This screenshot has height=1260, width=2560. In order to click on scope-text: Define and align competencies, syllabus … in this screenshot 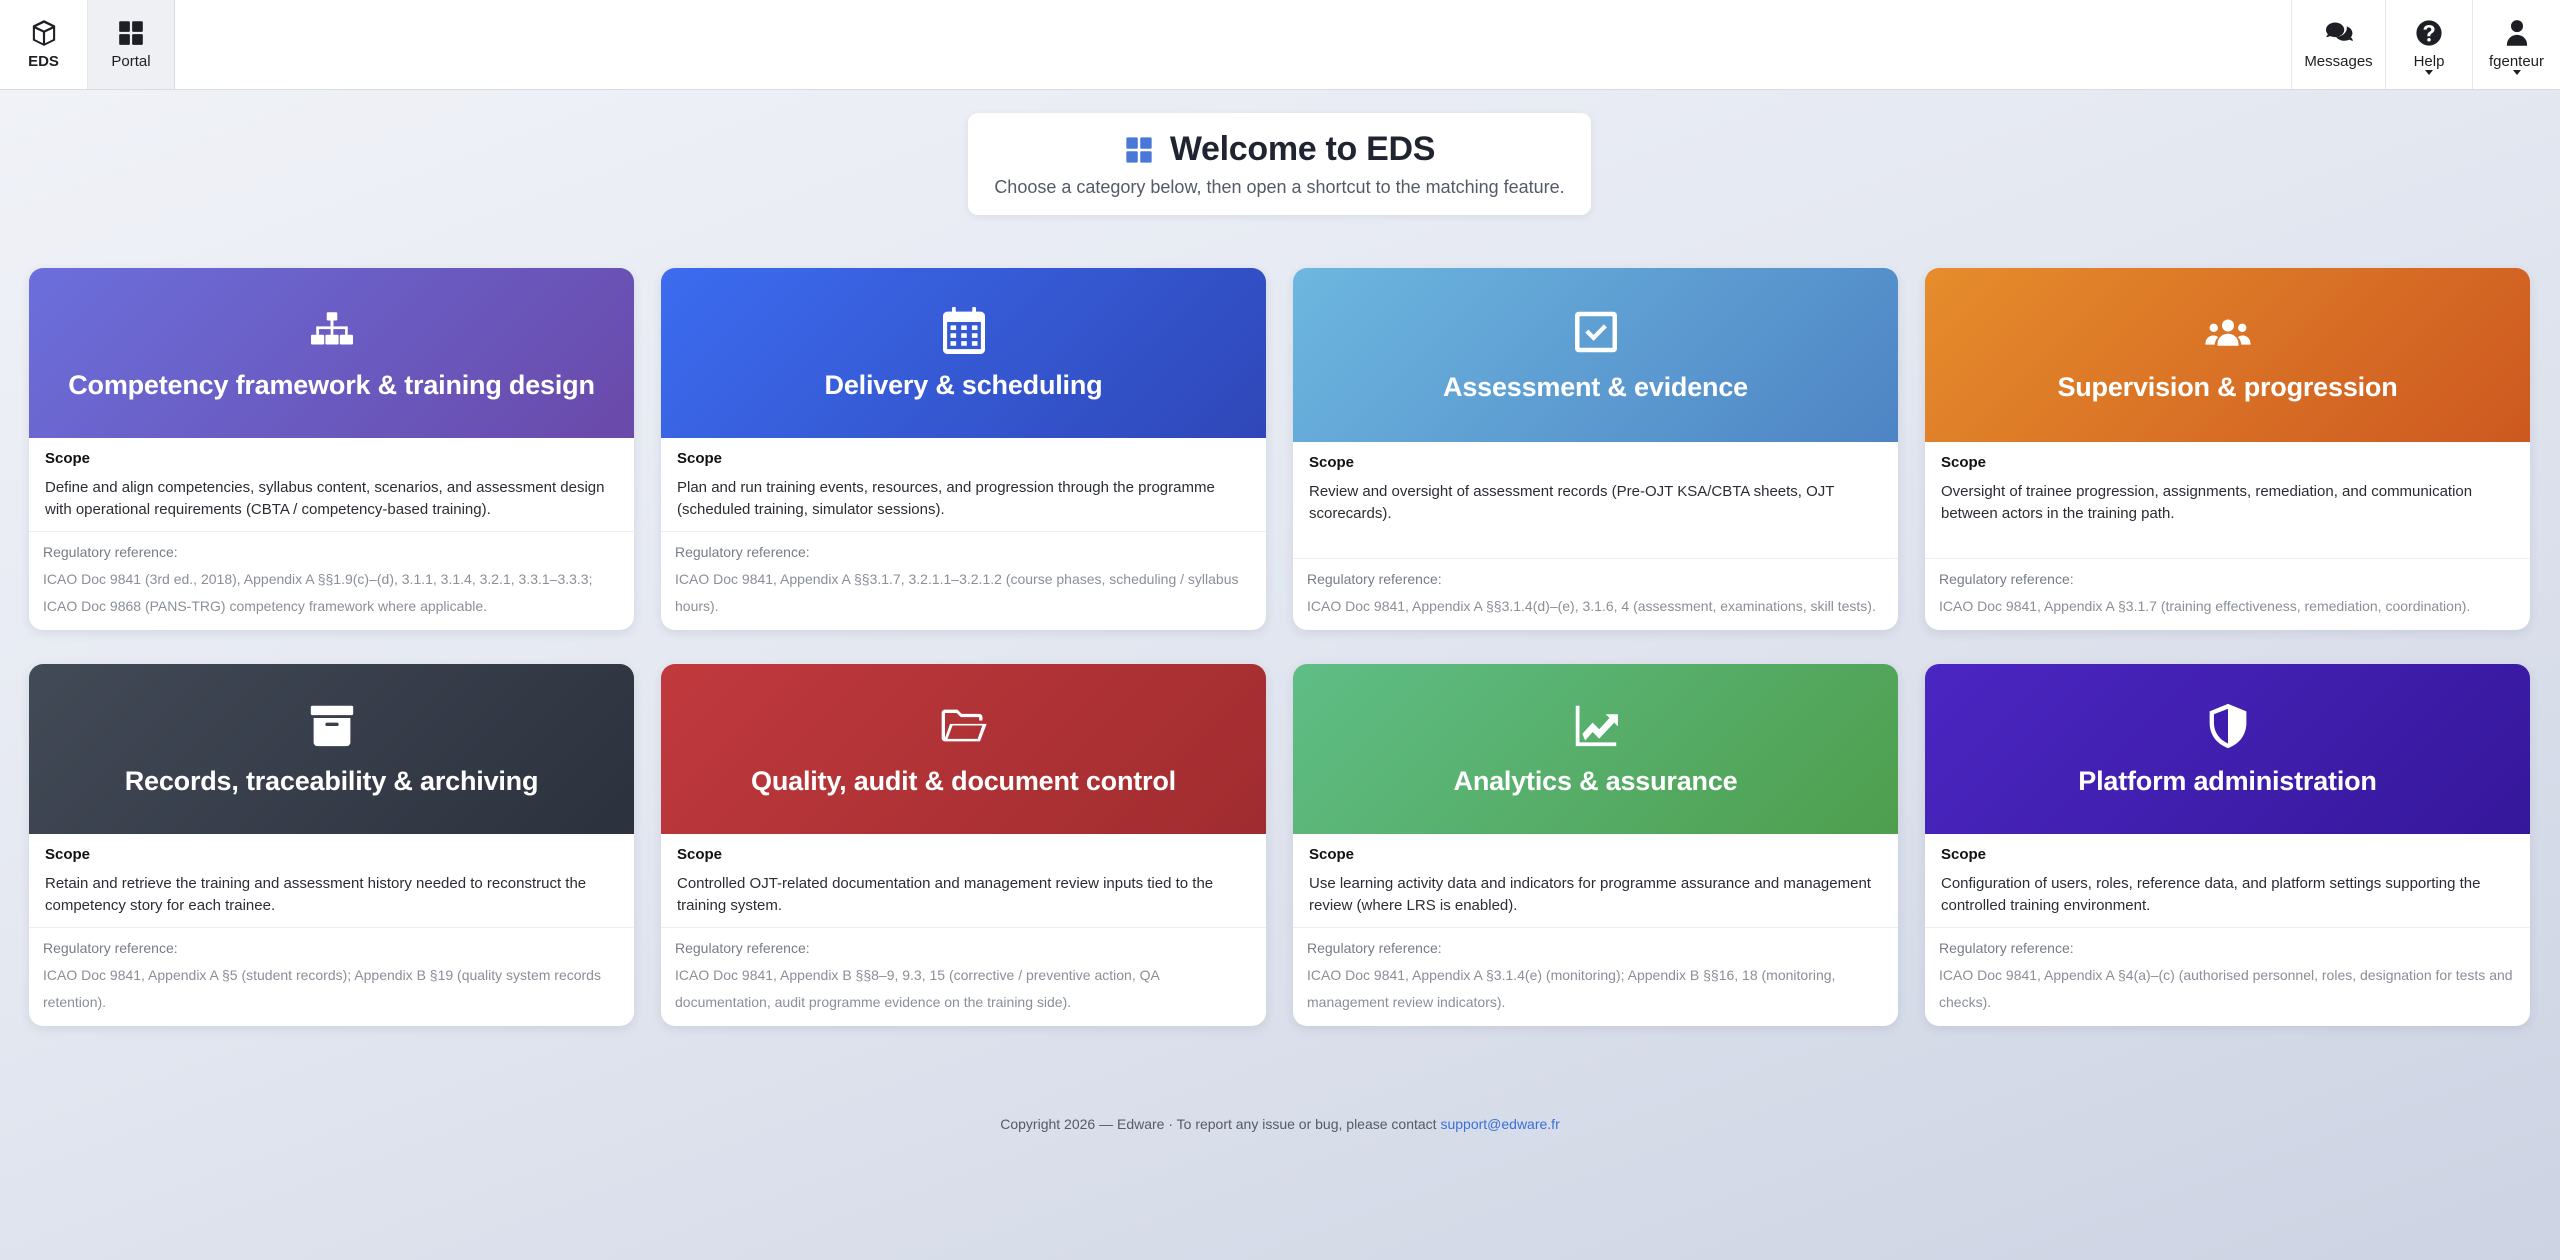, I will do `click(325, 498)`.